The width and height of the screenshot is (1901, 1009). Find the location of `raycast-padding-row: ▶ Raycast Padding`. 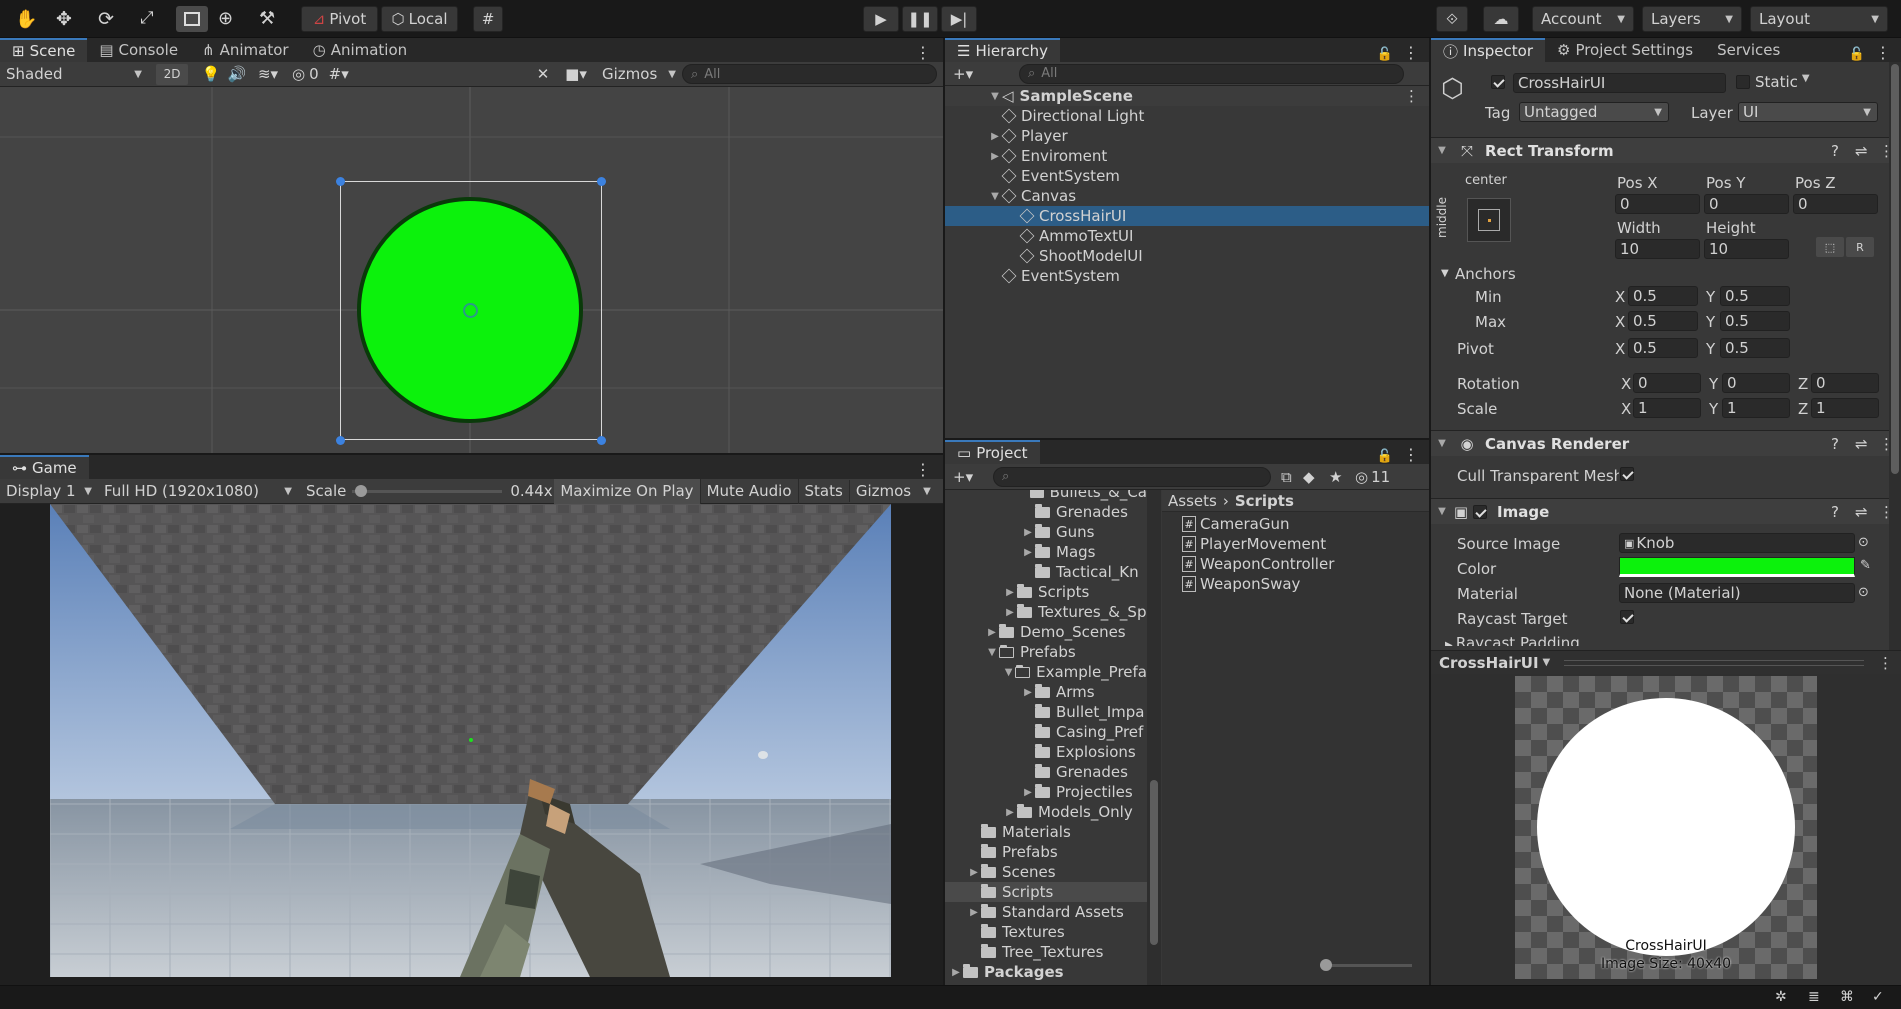

raycast-padding-row: ▶ Raycast Padding is located at coordinates (1512, 640).